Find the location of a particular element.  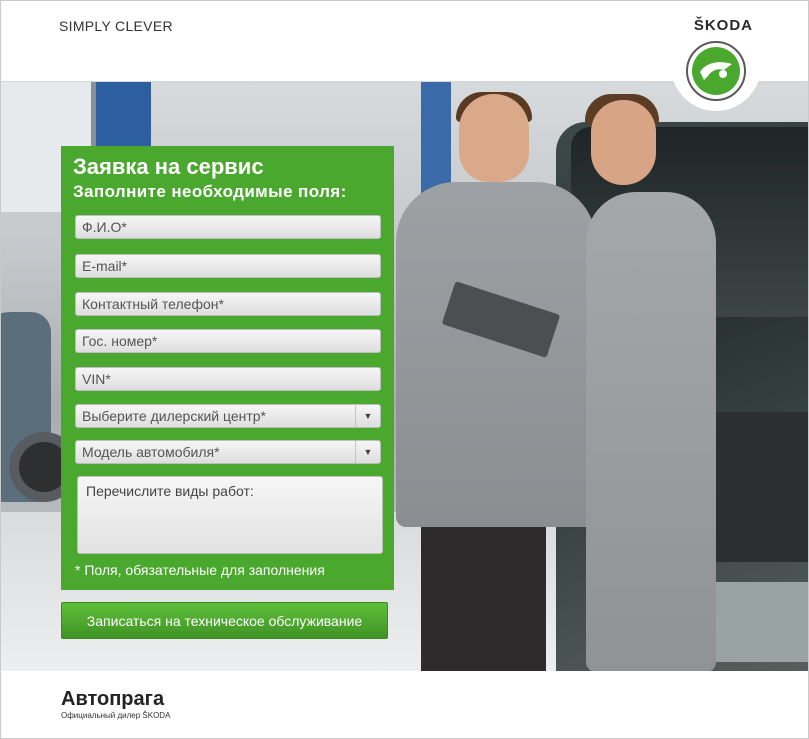

name-field: Ф.И.О* is located at coordinates (228, 227).